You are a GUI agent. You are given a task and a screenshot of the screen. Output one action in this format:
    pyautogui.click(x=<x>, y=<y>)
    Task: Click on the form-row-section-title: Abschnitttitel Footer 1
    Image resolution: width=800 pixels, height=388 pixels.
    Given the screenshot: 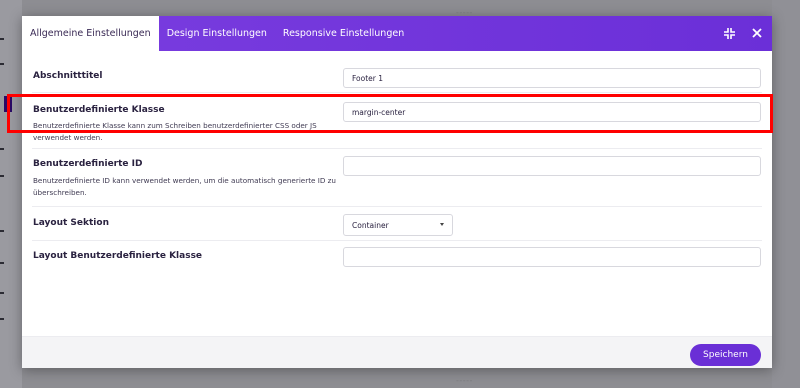 What is the action you would take?
    pyautogui.click(x=397, y=78)
    